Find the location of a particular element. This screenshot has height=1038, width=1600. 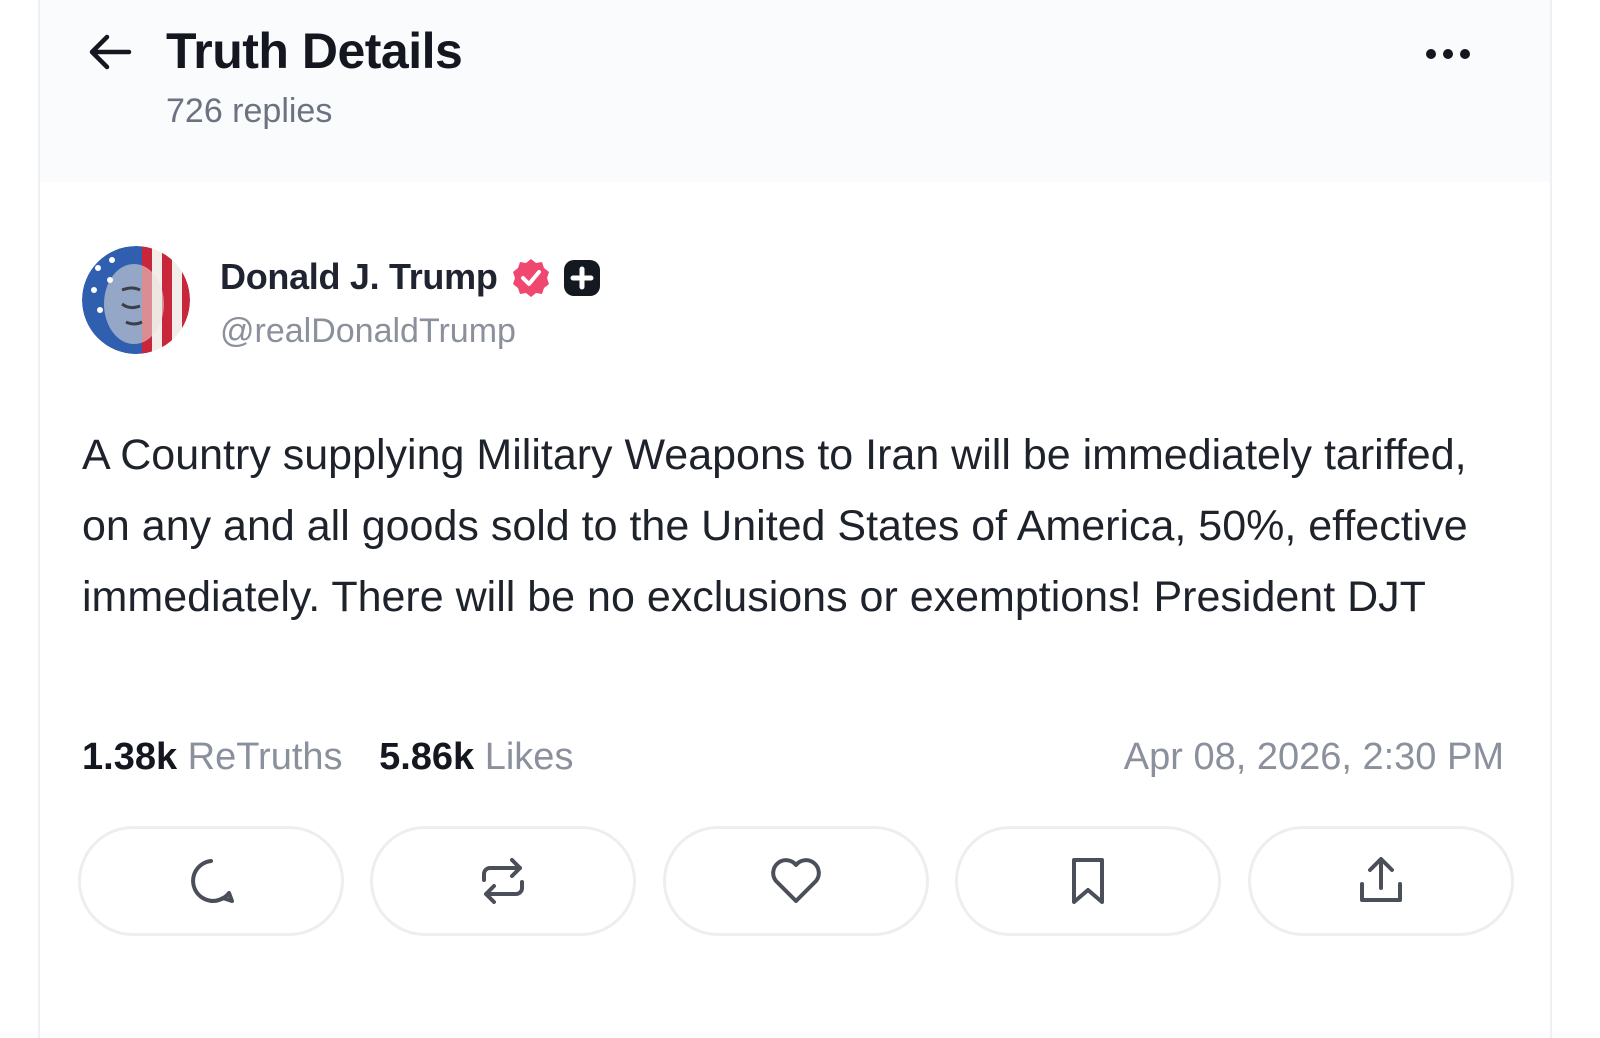

more-options-button is located at coordinates (1448, 54).